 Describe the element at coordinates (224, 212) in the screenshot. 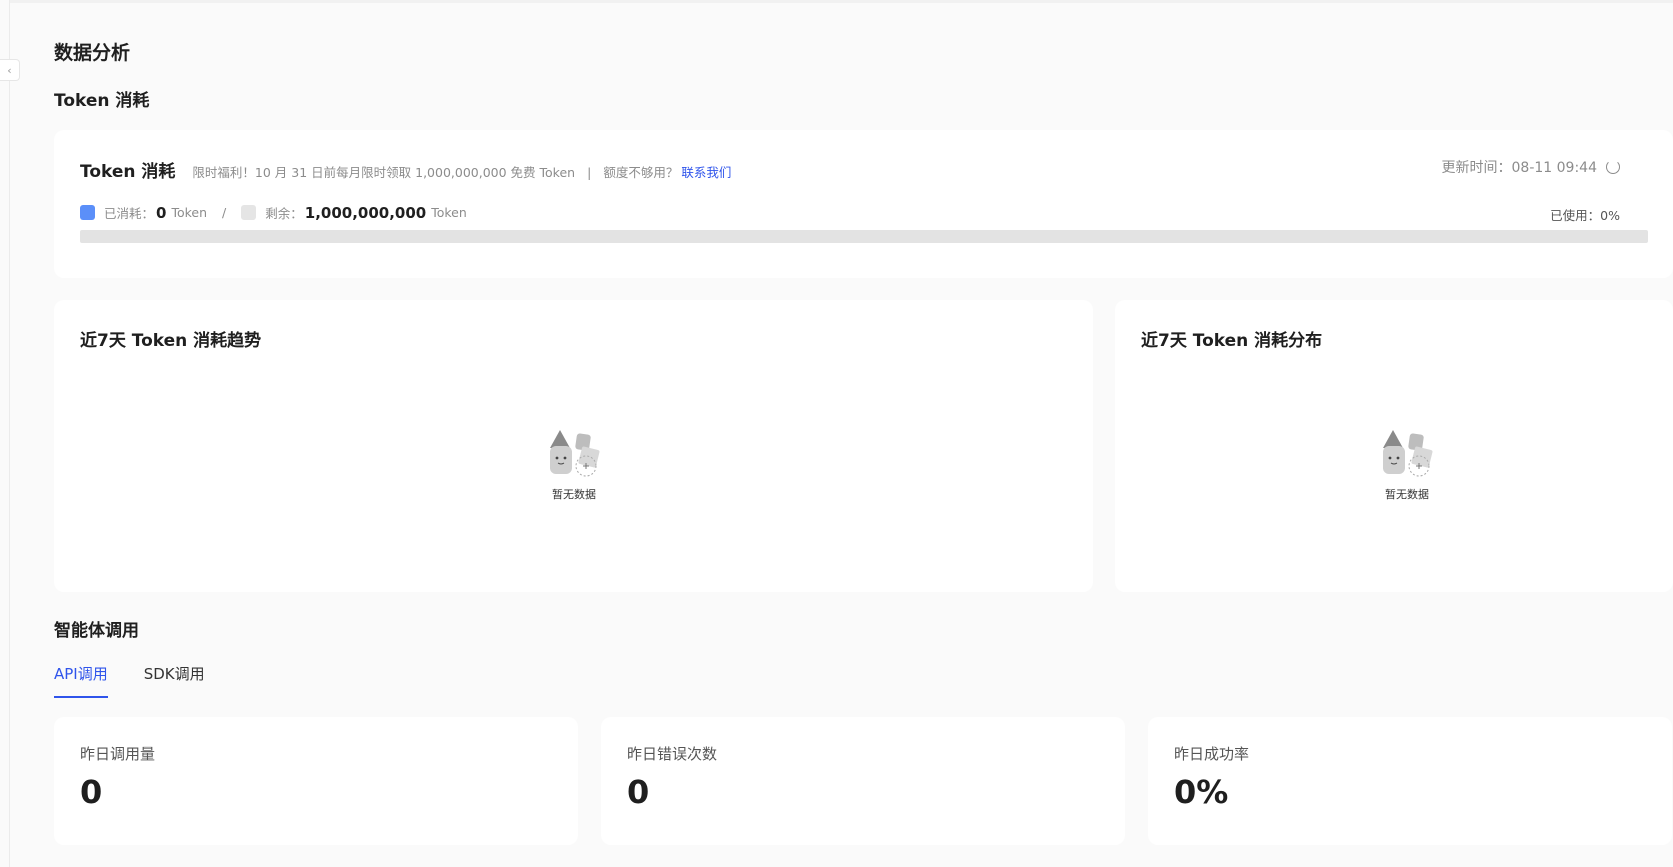

I see `legend-slash: /` at that location.